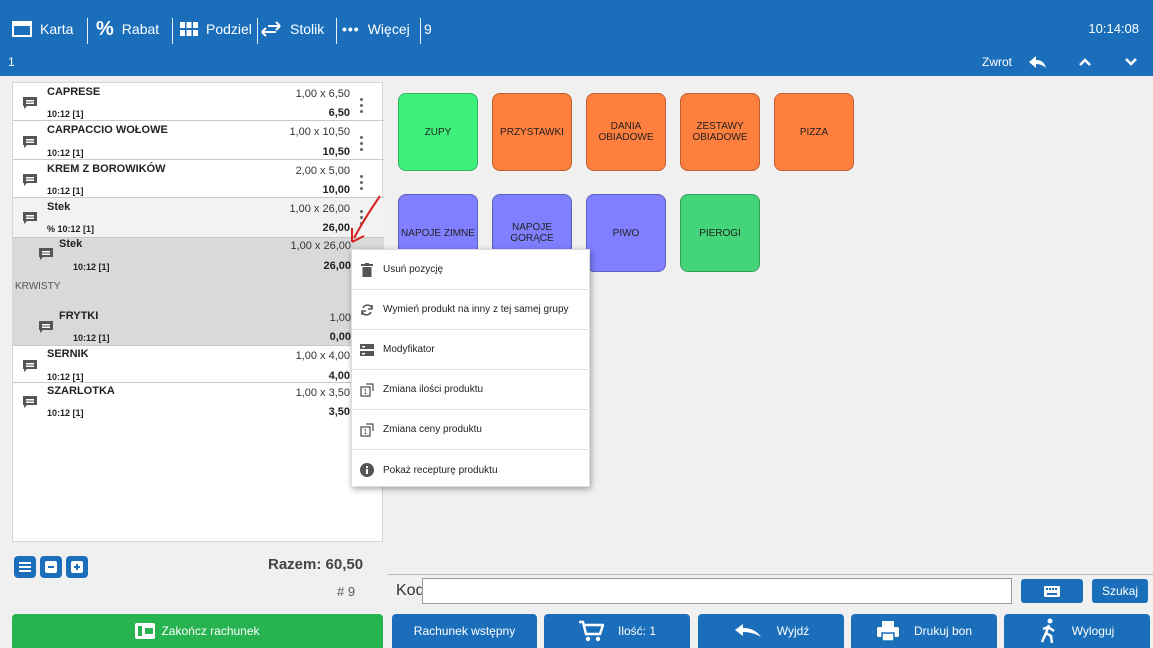 This screenshot has width=1153, height=648. I want to click on chevron-down-icon, so click(1131, 62).